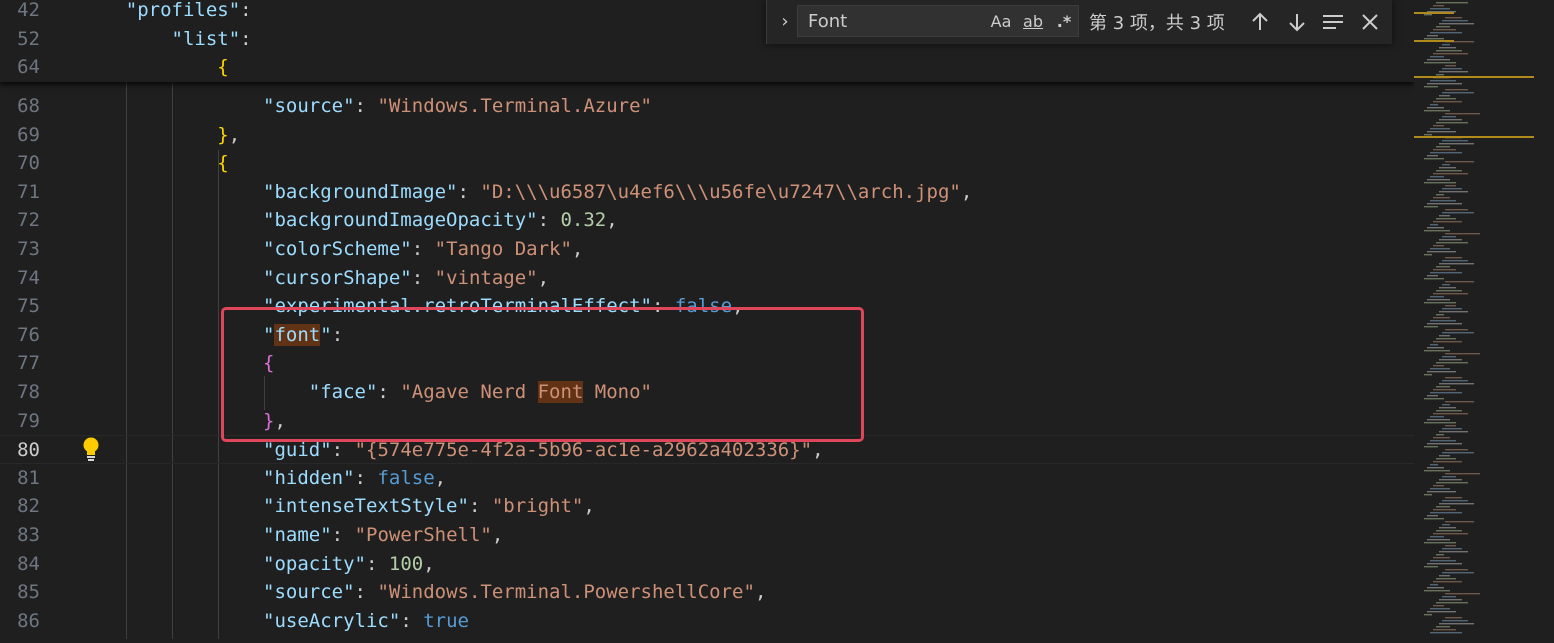  What do you see at coordinates (297, 450) in the screenshot?
I see `code-token: "guid"` at bounding box center [297, 450].